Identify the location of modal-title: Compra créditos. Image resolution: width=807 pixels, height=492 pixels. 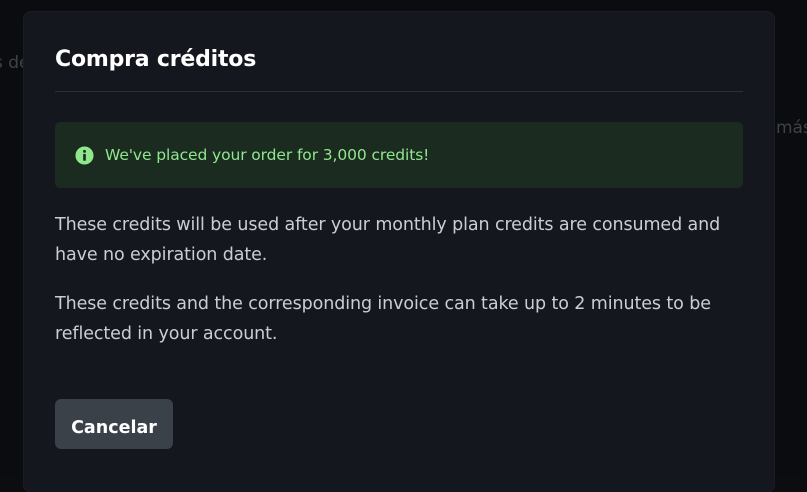
(156, 59).